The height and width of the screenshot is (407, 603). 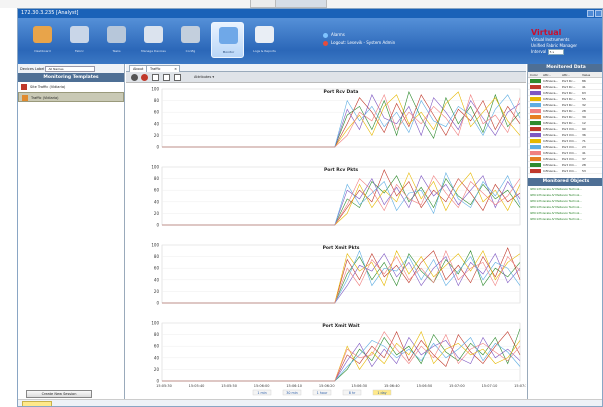 What do you see at coordinates (166, 77) in the screenshot?
I see `list-view-icon` at bounding box center [166, 77].